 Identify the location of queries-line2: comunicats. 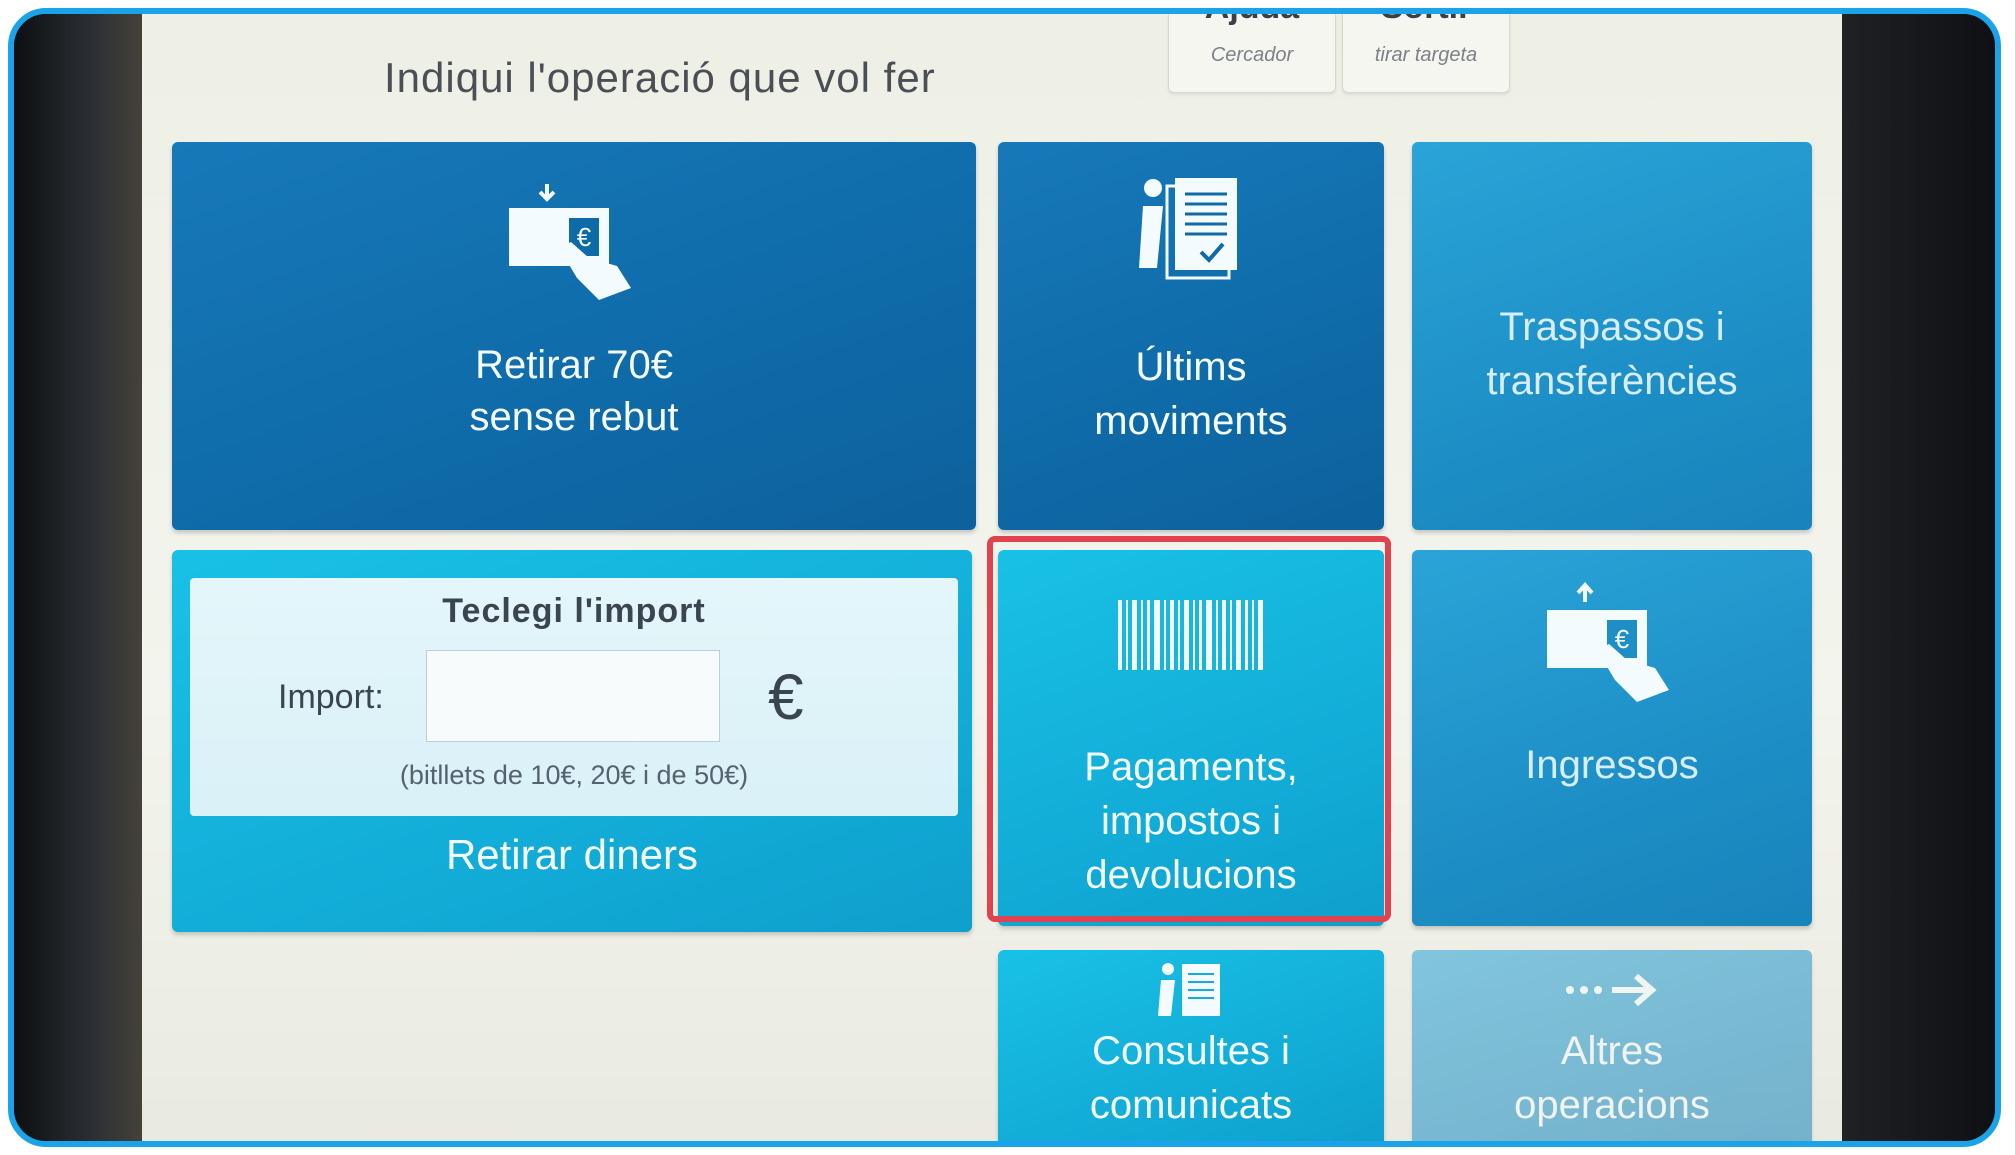
(1191, 1105).